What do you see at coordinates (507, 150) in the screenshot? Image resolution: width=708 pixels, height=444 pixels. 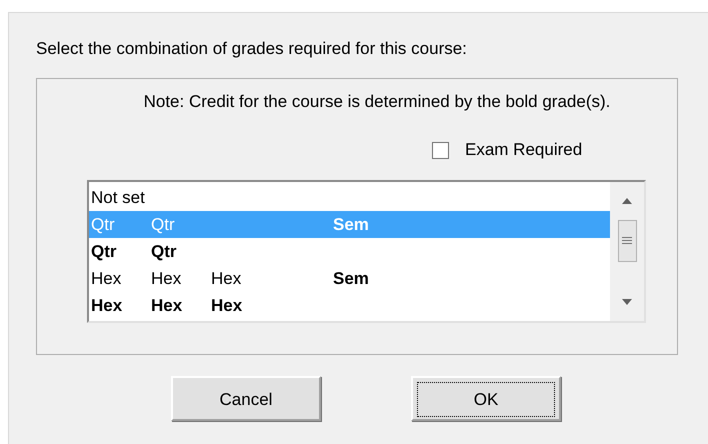 I see `exam-required-checkbox: Exam Required` at bounding box center [507, 150].